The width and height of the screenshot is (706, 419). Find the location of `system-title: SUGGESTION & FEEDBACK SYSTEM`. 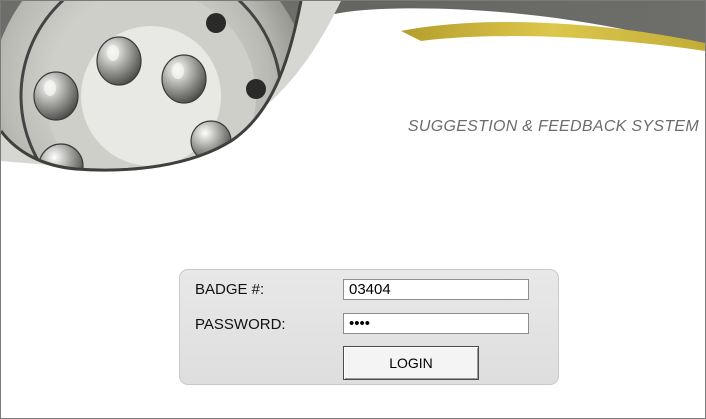

system-title: SUGGESTION & FEEDBACK SYSTEM is located at coordinates (553, 126).